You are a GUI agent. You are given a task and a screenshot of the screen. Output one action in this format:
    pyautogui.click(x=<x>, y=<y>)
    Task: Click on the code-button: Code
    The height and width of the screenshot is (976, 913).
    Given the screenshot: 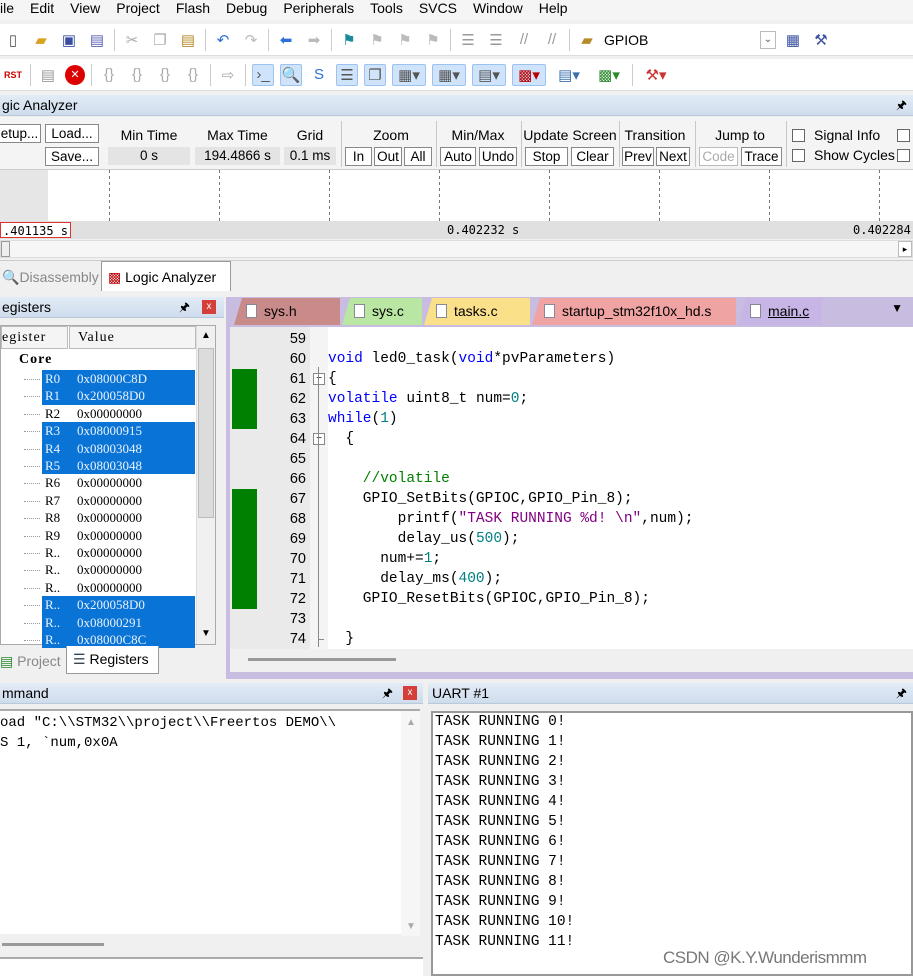 What is the action you would take?
    pyautogui.click(x=718, y=156)
    